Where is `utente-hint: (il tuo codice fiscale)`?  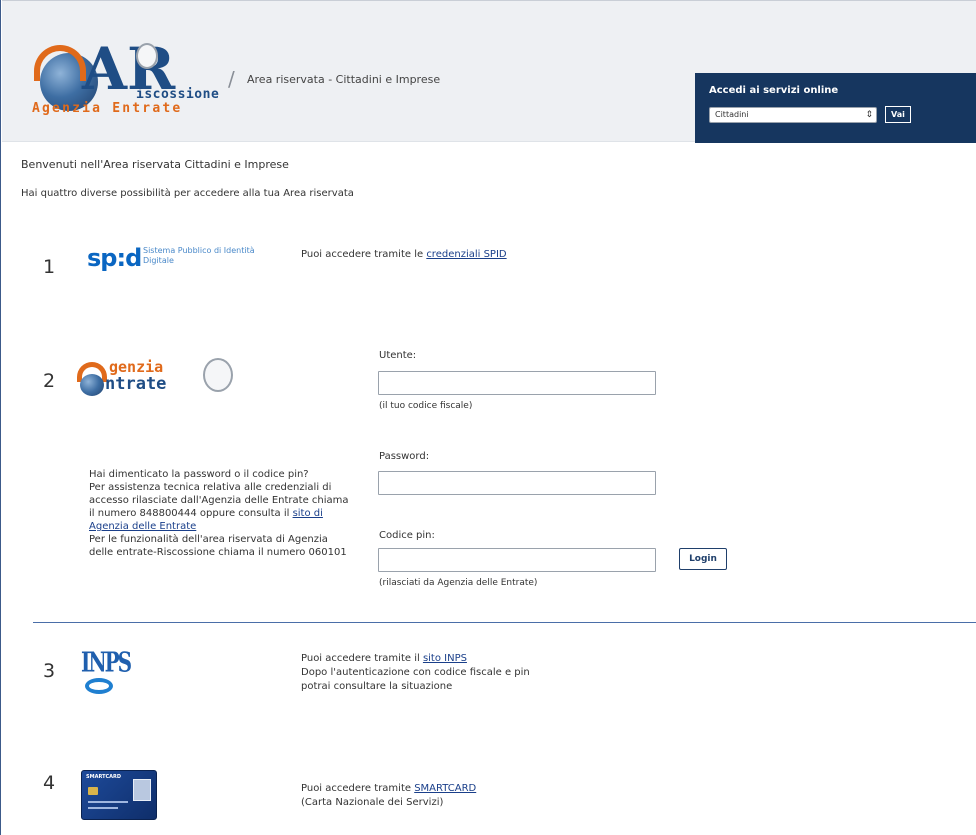 utente-hint: (il tuo codice fiscale) is located at coordinates (426, 406).